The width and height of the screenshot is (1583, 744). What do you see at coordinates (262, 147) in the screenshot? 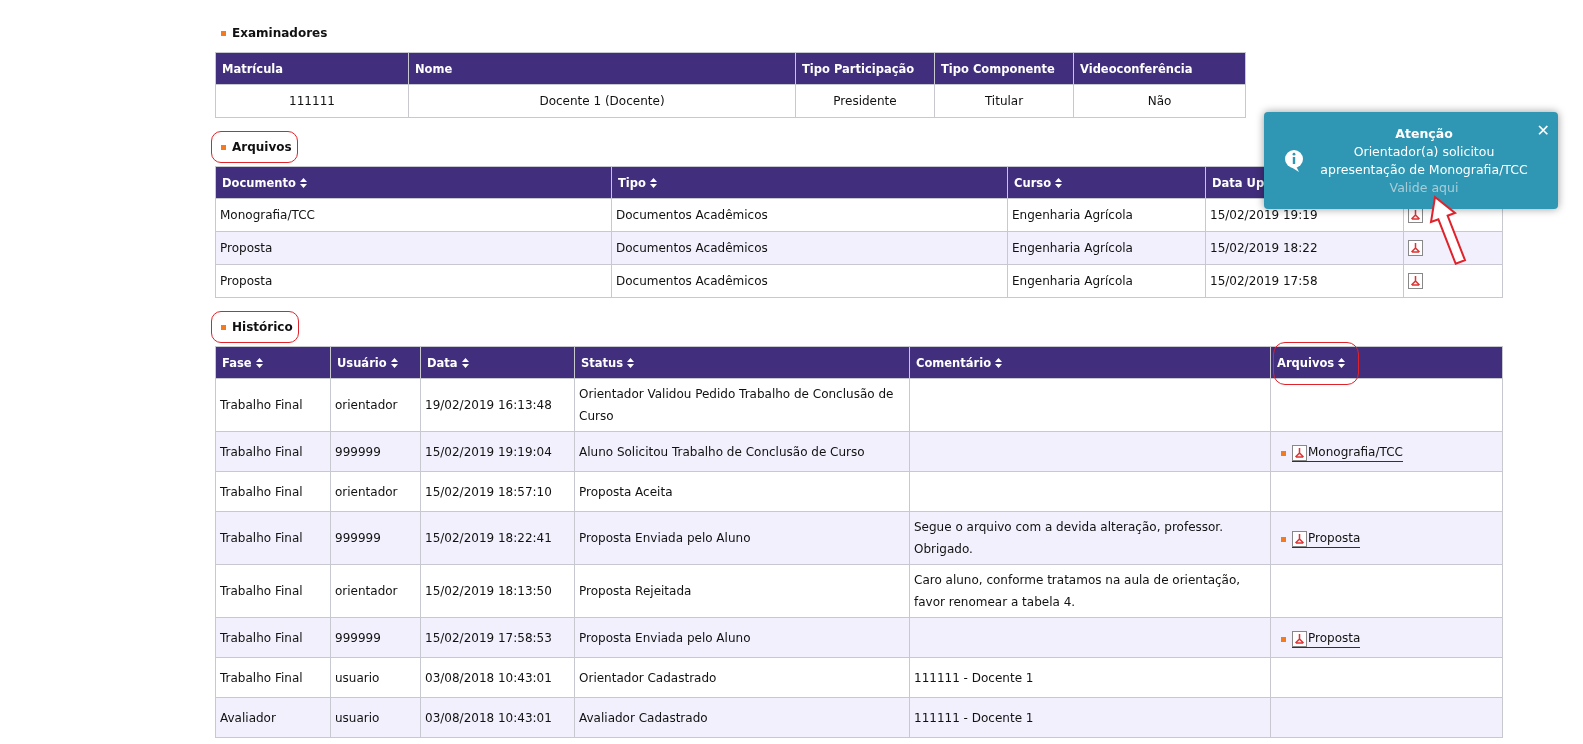
I see `section-title: Arquivos` at bounding box center [262, 147].